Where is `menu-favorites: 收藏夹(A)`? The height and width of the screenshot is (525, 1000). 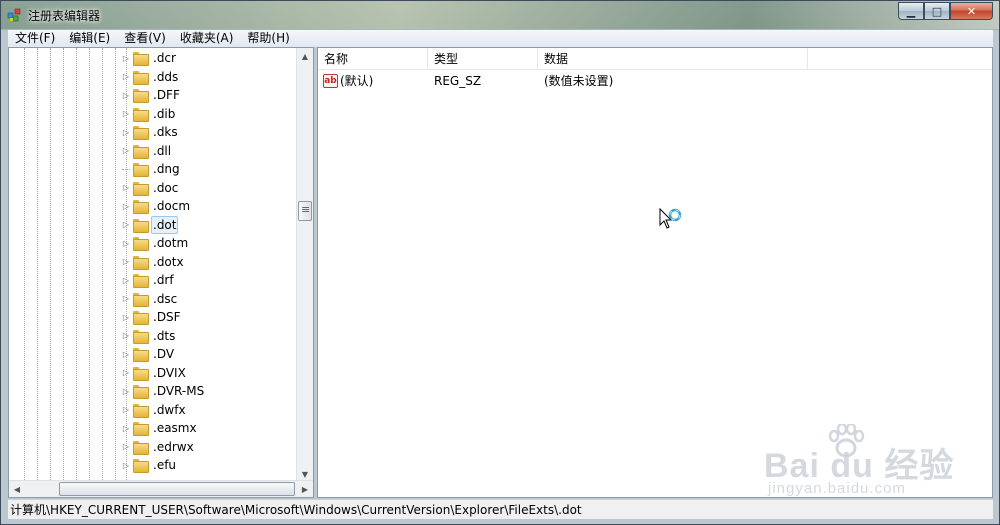 menu-favorites: 收藏夹(A) is located at coordinates (207, 38).